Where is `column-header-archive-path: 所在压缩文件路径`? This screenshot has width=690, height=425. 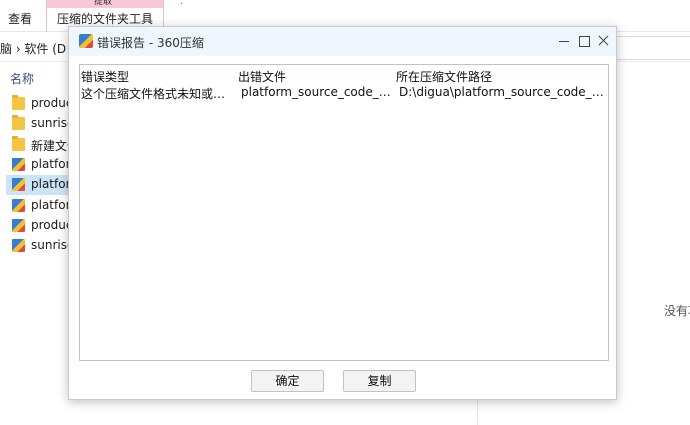
column-header-archive-path: 所在压缩文件路径 is located at coordinates (444, 76).